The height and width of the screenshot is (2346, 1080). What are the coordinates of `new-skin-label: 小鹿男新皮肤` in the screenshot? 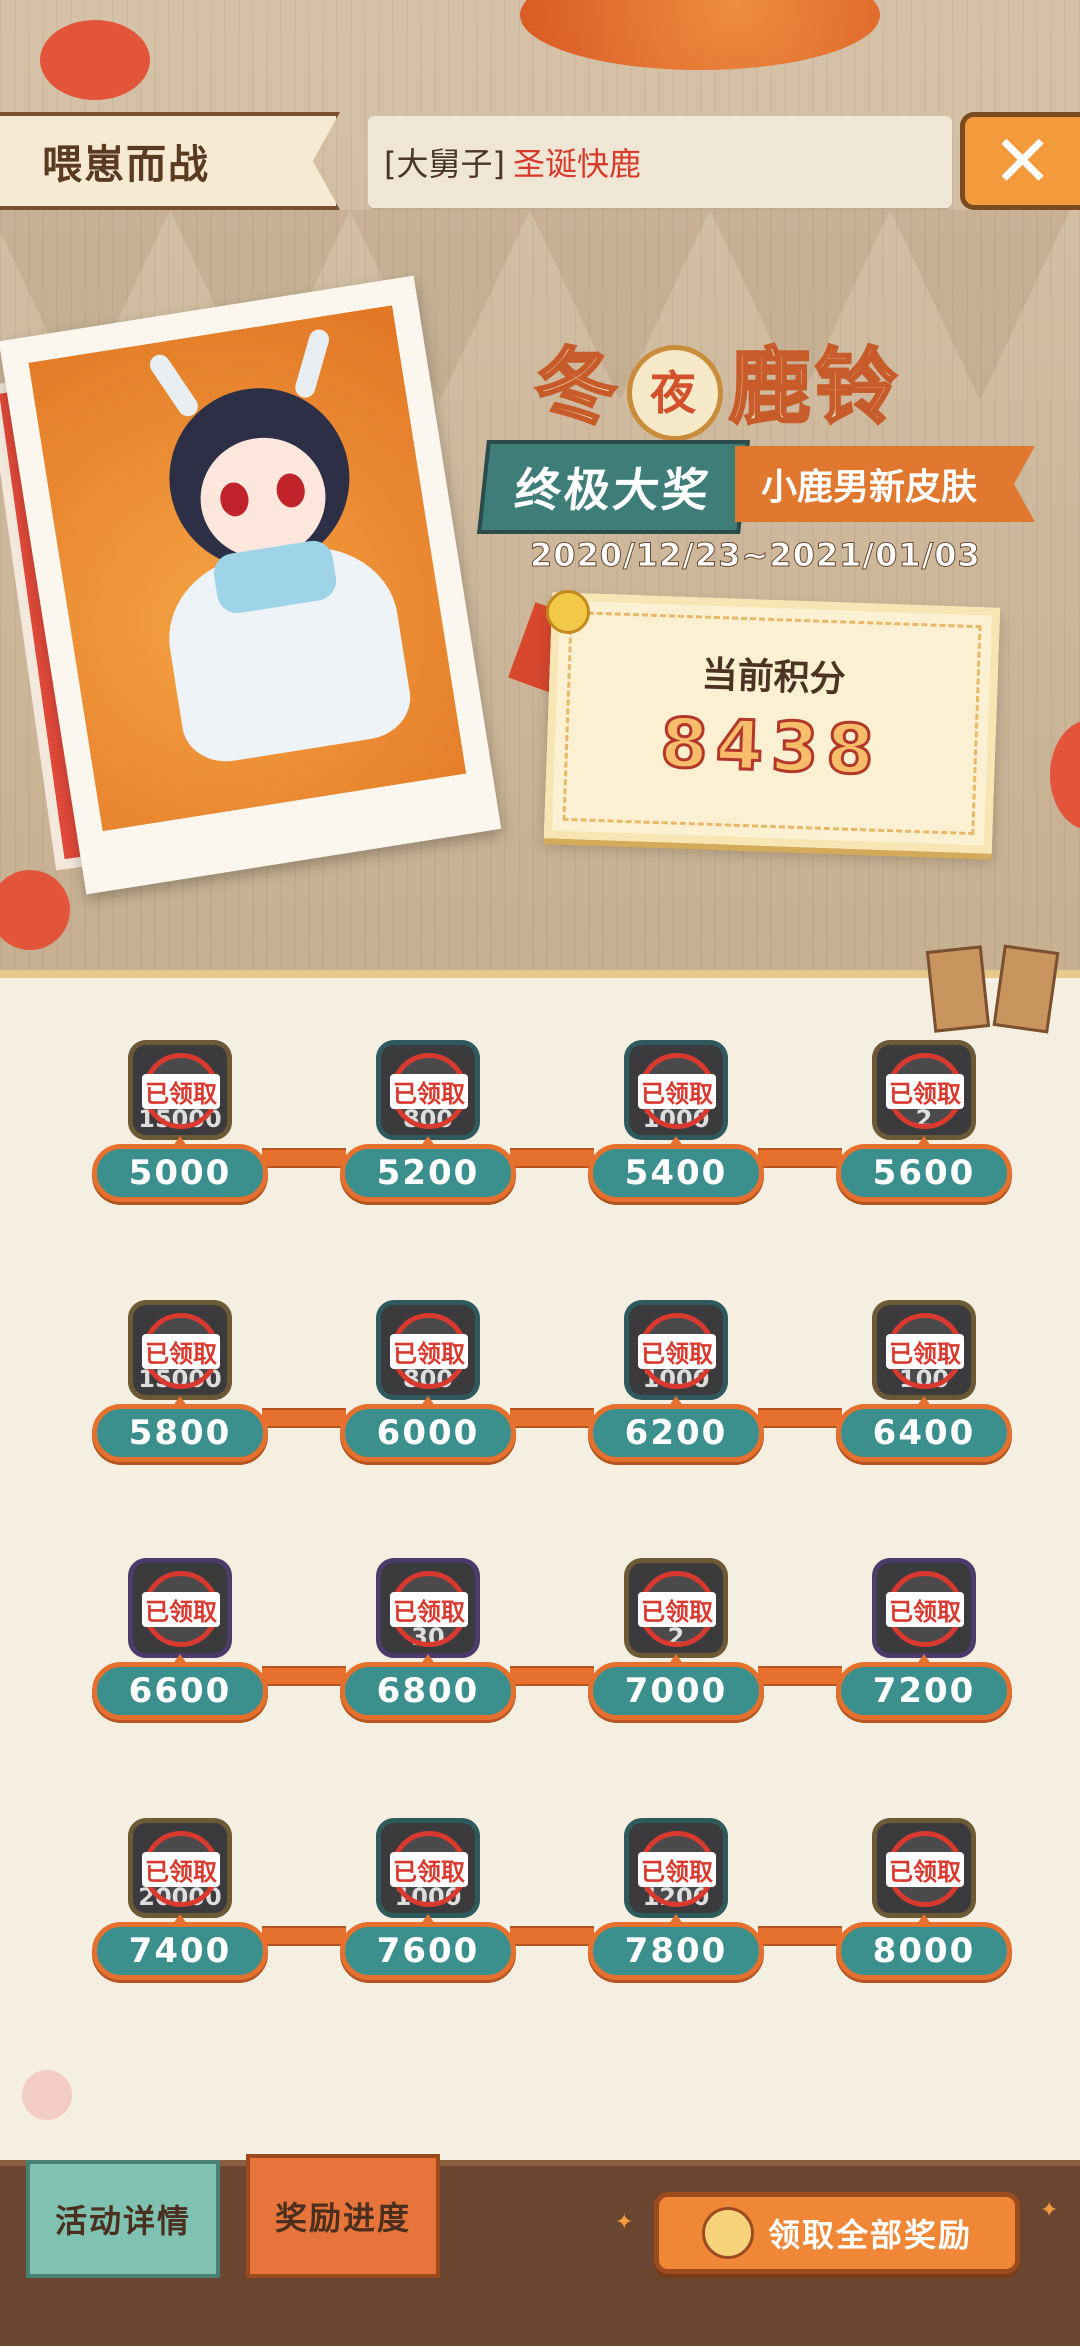 It's located at (885, 484).